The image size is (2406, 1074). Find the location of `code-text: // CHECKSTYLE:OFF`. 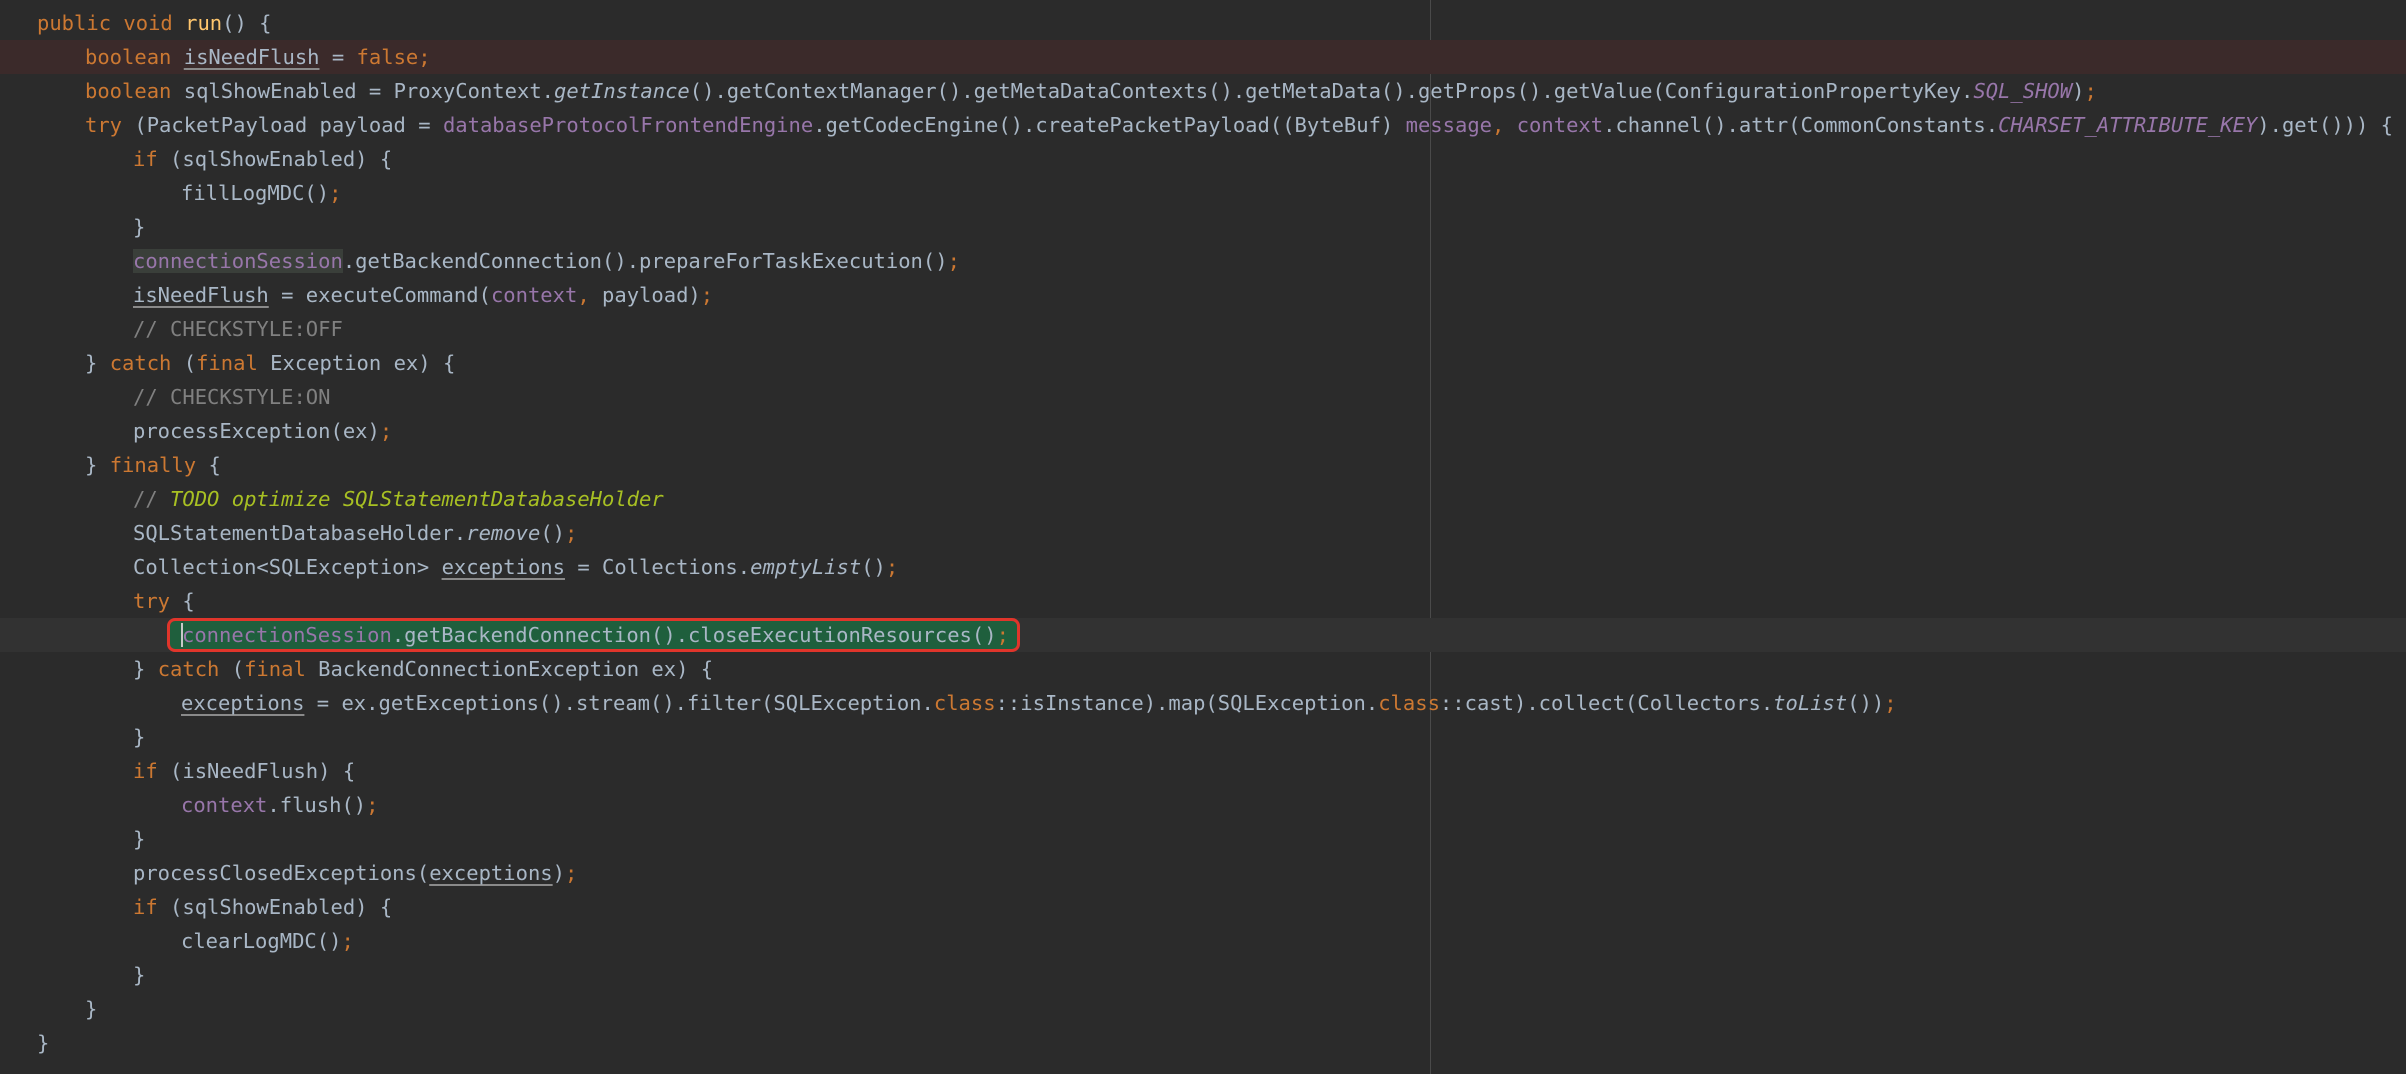

code-text: // CHECKSTYLE:OFF is located at coordinates (238, 329).